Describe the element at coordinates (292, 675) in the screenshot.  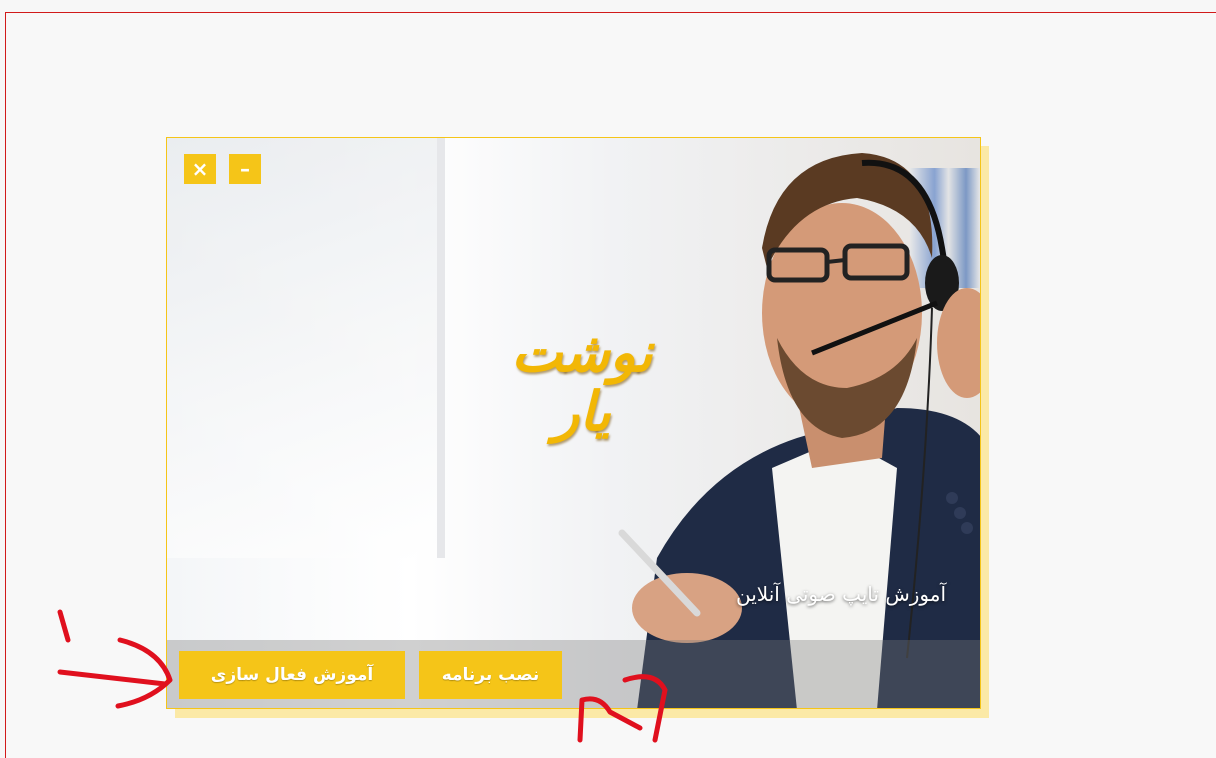
I see `activation-tutorial-button: آموزش فعال سازی` at that location.